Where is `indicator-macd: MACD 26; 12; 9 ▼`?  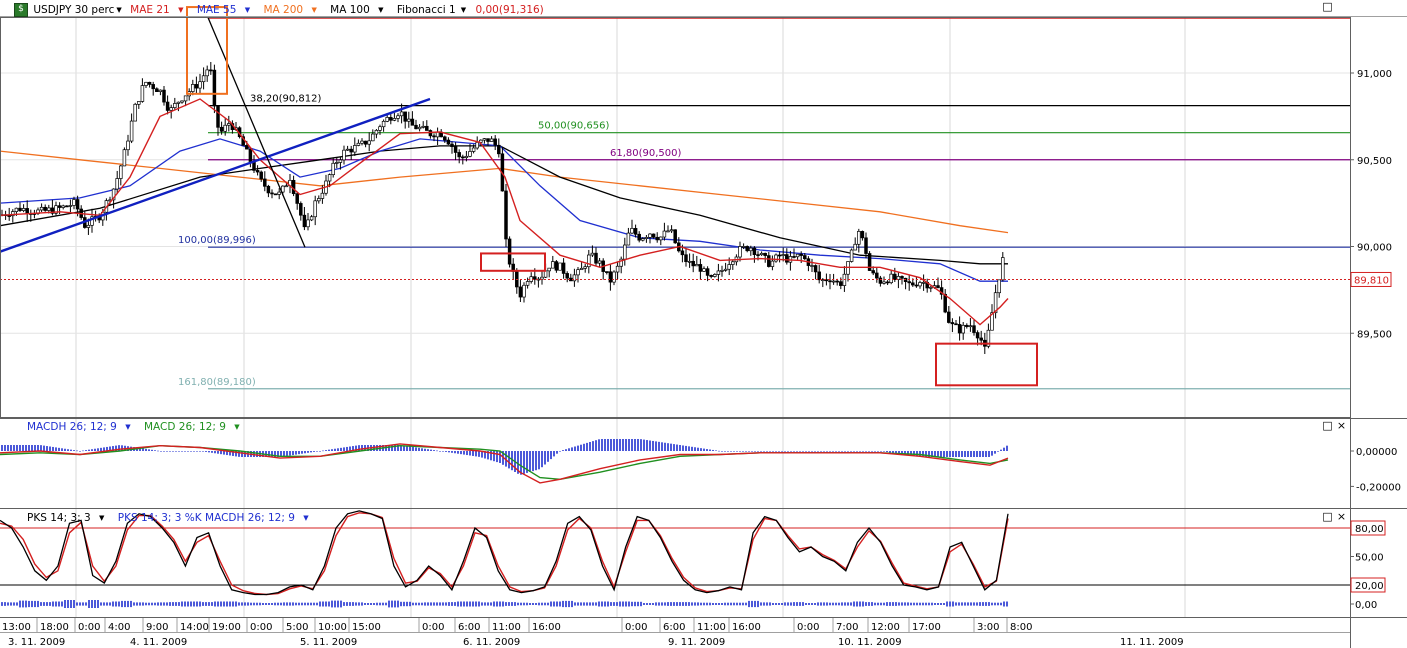
indicator-macd: MACD 26; 12; 9 ▼ is located at coordinates (194, 427).